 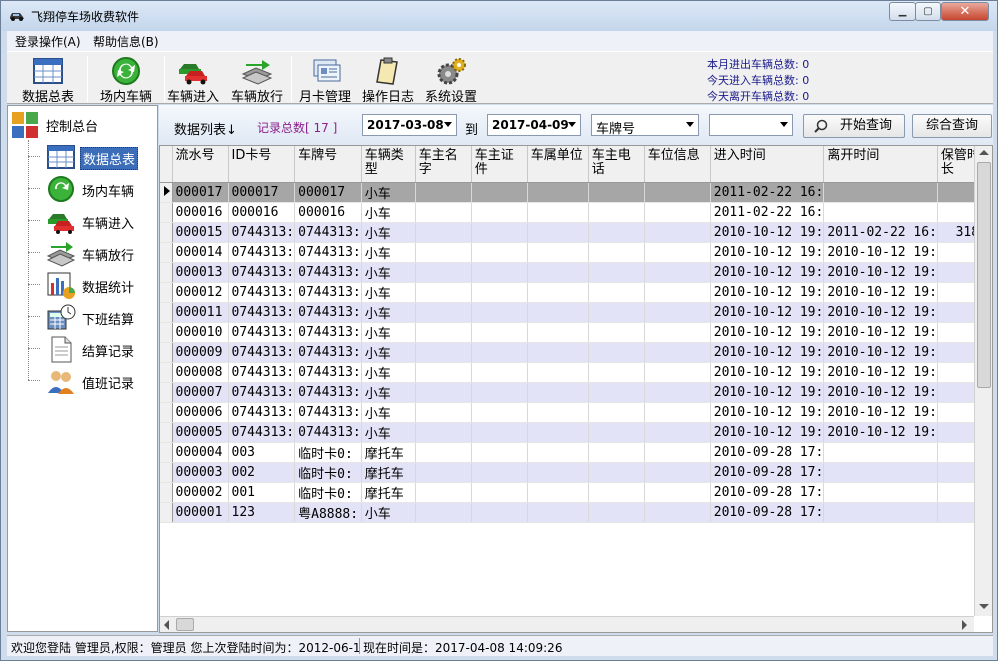 I want to click on toolbar-car-enter-button: 车辆进入, so click(x=193, y=78).